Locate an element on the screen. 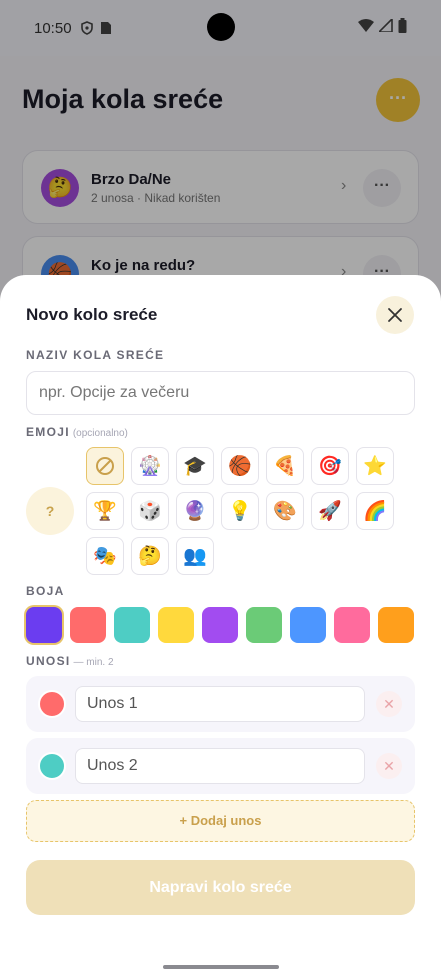 The width and height of the screenshot is (441, 980). emoji-option: 🤔 is located at coordinates (150, 556).